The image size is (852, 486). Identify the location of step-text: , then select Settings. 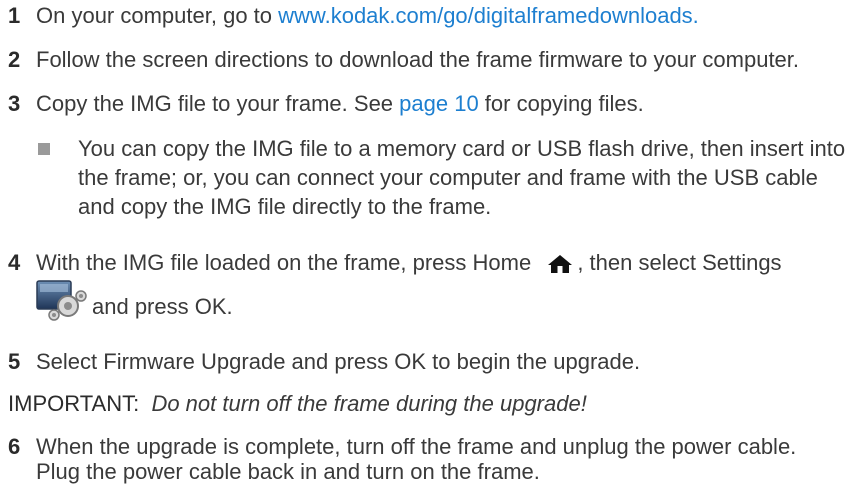
(679, 262).